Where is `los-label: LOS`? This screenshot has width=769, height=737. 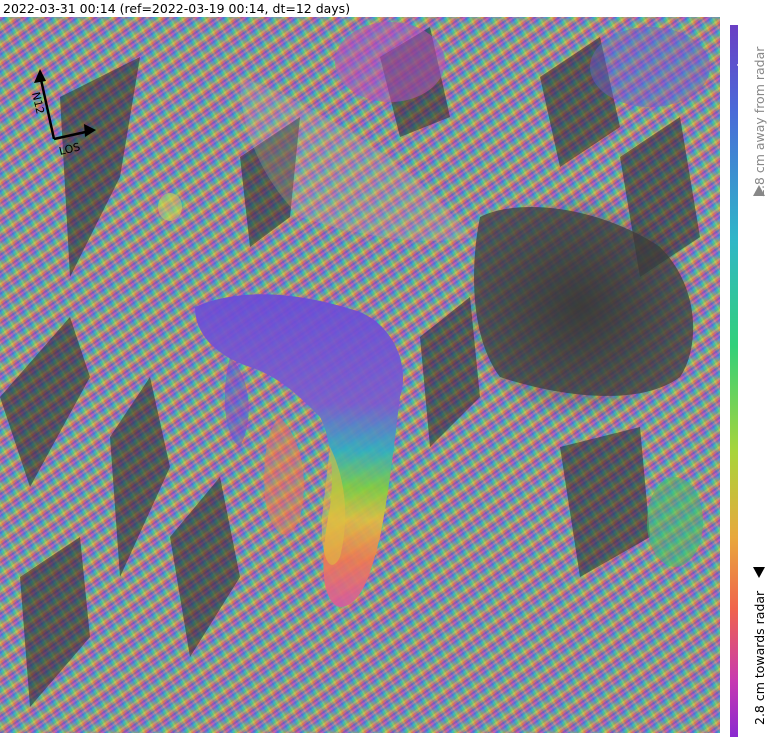 los-label: LOS is located at coordinates (70, 148).